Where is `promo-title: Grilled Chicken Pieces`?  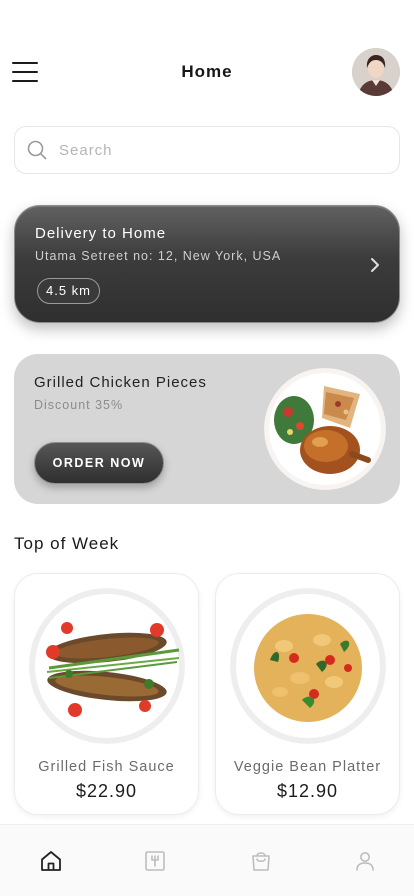 promo-title: Grilled Chicken Pieces is located at coordinates (120, 382).